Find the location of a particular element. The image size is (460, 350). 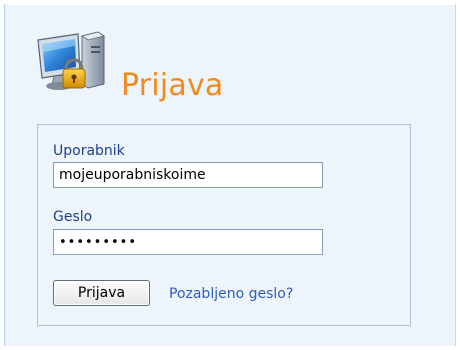

login-button: Prijava is located at coordinates (101, 293).